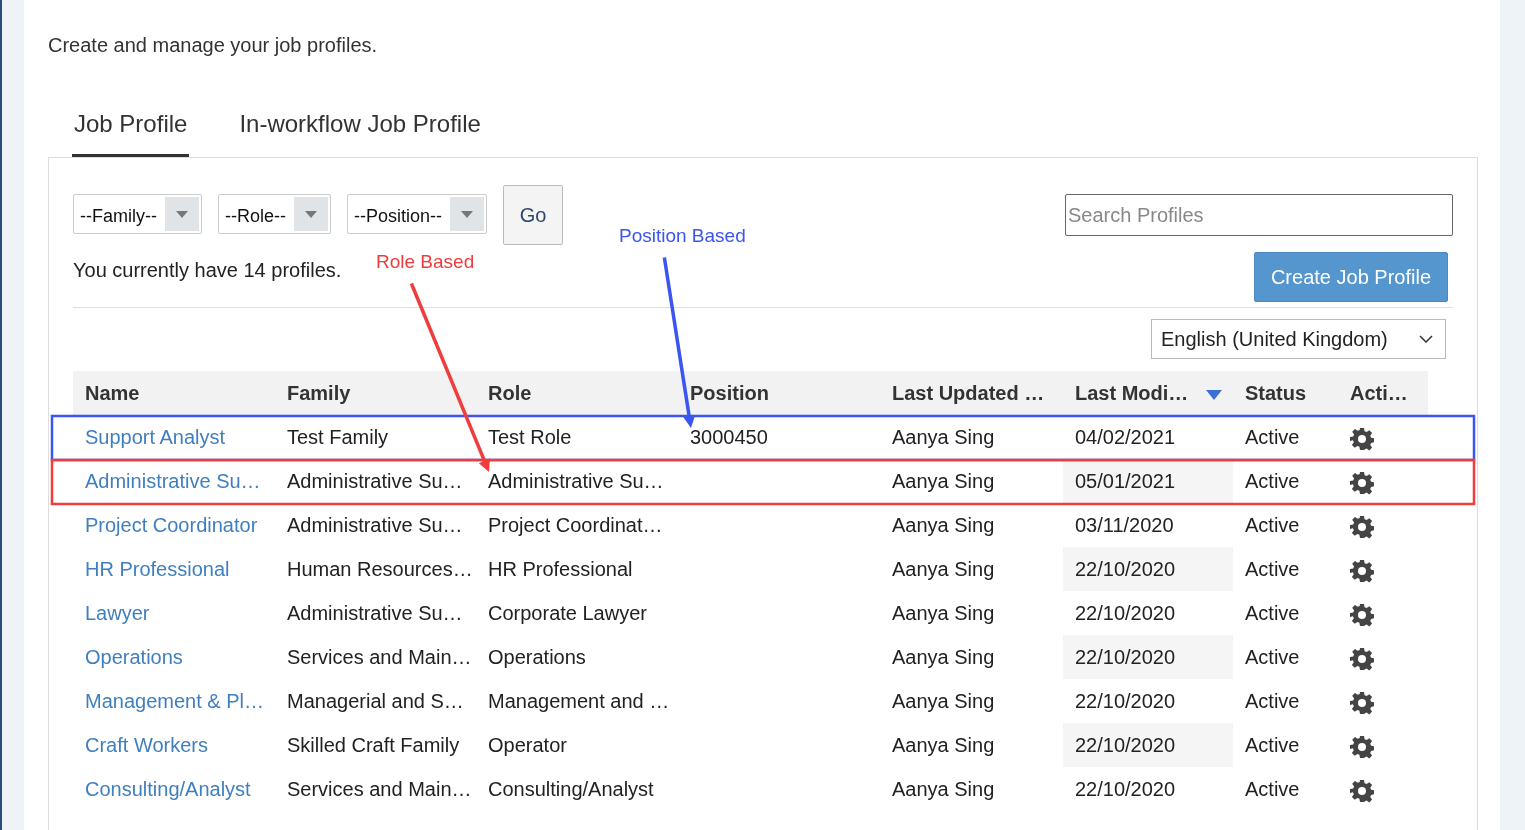 The width and height of the screenshot is (1525, 830). What do you see at coordinates (174, 393) in the screenshot?
I see `column-header: Name` at bounding box center [174, 393].